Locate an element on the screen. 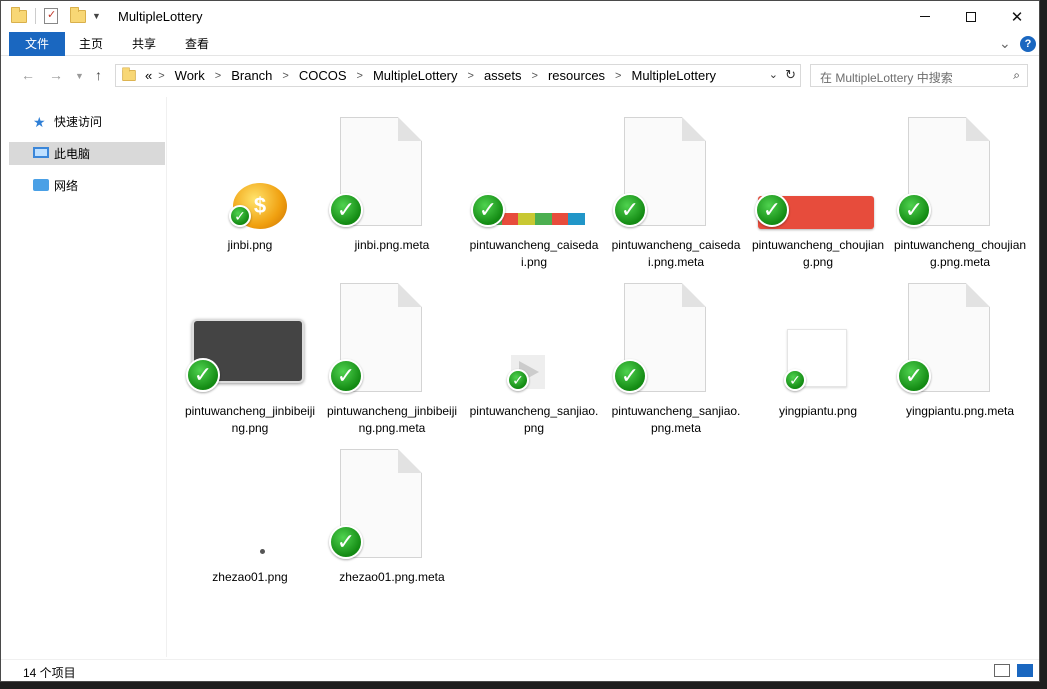  sidebar-item-label: 此电脑 is located at coordinates (72, 154).